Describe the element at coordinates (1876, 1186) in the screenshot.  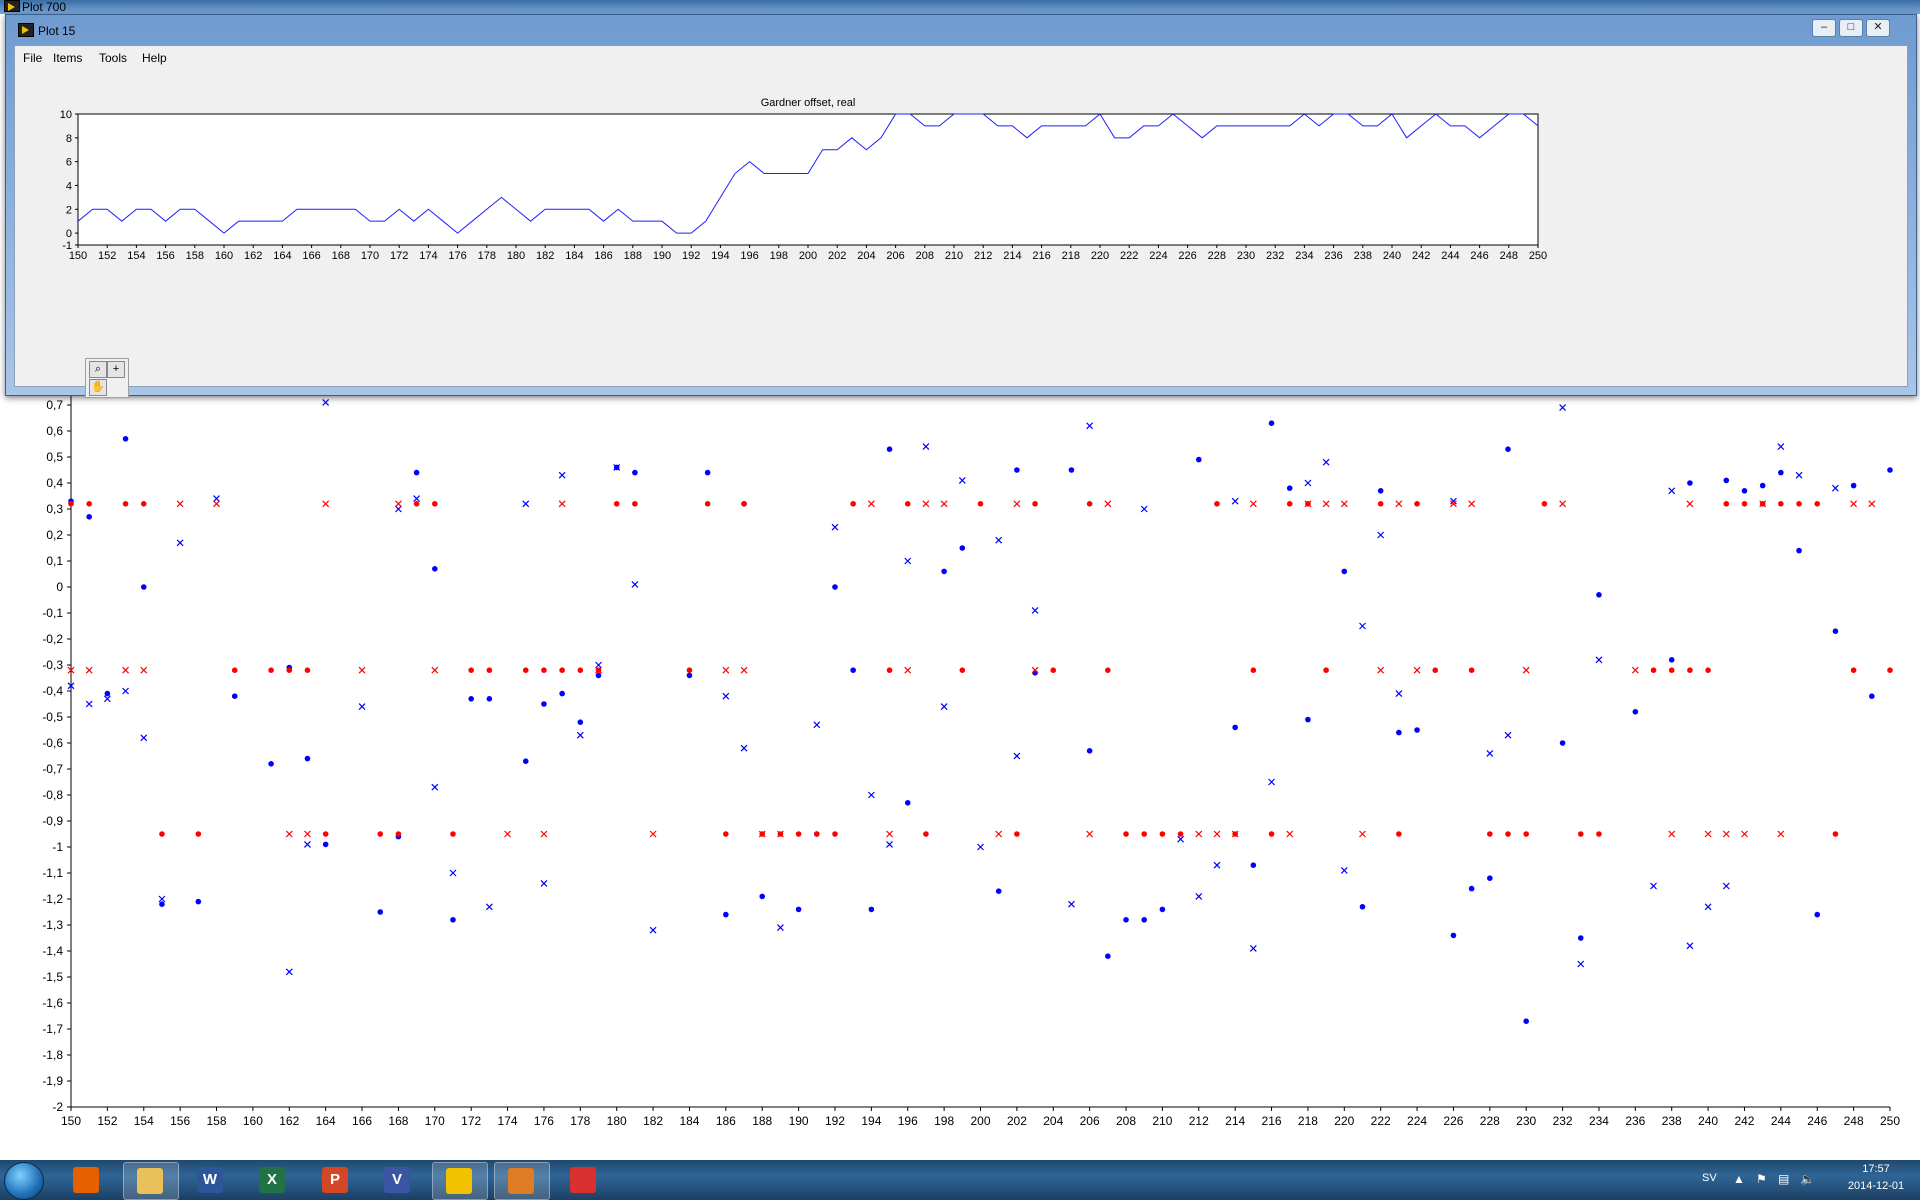
I see `clock-date: 2014-12-01` at that location.